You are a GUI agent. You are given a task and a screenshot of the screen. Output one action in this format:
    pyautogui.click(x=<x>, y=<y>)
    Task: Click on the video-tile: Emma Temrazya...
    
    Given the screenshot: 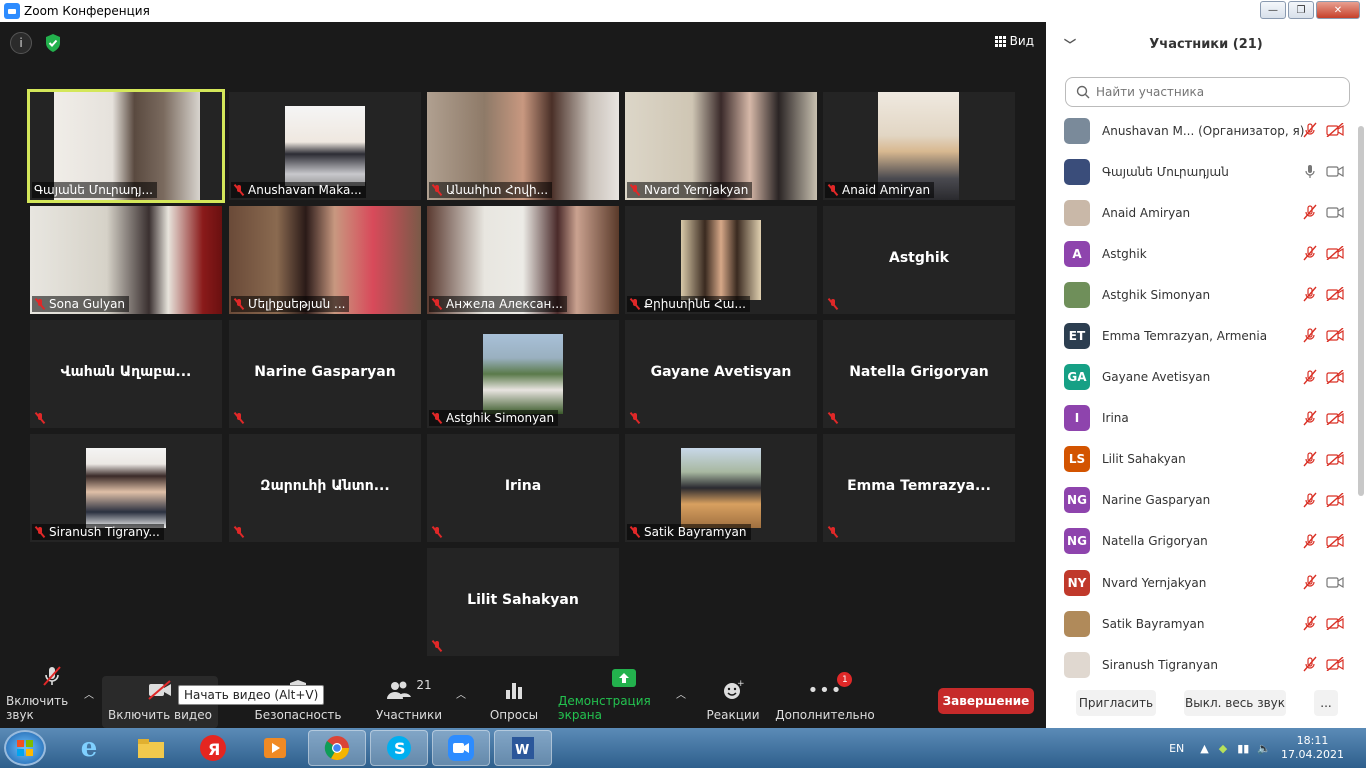 What is the action you would take?
    pyautogui.click(x=919, y=488)
    